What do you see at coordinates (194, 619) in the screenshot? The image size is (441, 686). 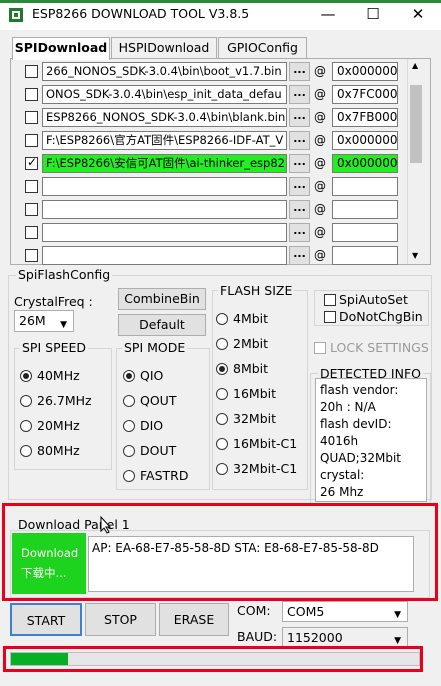 I see `erase-button: ERASE` at bounding box center [194, 619].